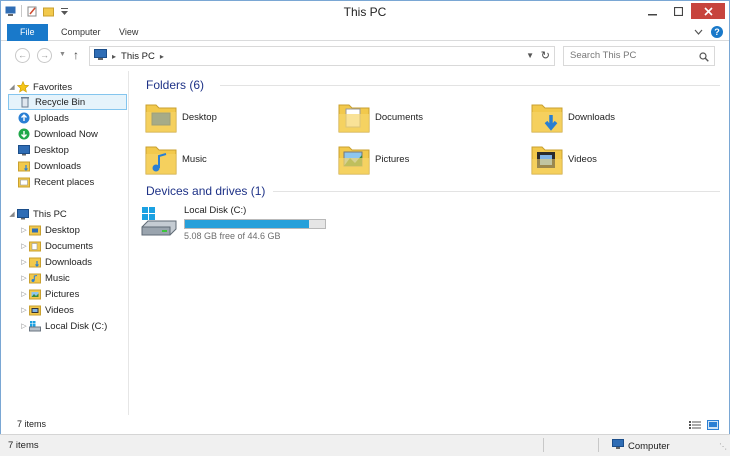  What do you see at coordinates (55, 262) in the screenshot?
I see `sidebar-item-pc-downloads: ▷ Downloads` at bounding box center [55, 262].